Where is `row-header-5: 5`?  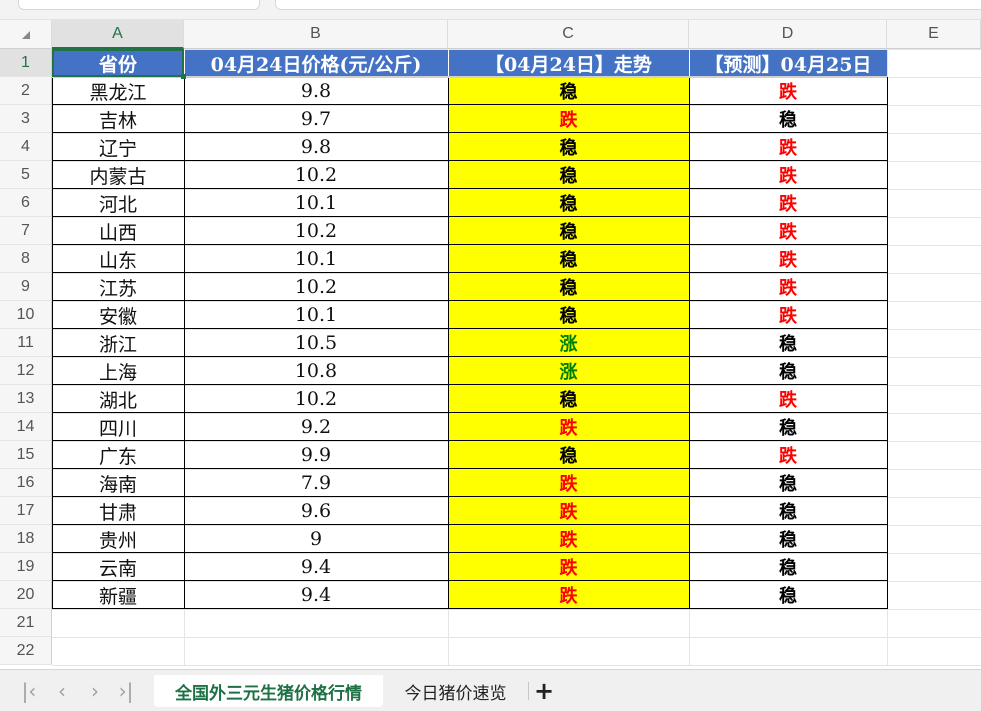
row-header-5: 5 is located at coordinates (26, 175).